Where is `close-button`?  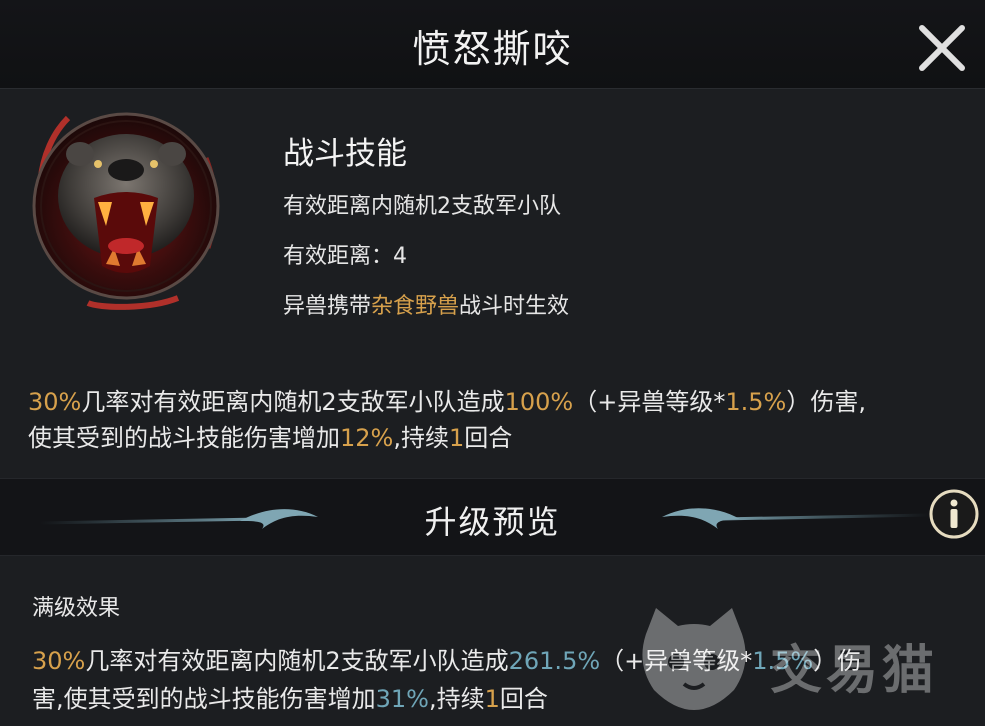
close-button is located at coordinates (942, 48).